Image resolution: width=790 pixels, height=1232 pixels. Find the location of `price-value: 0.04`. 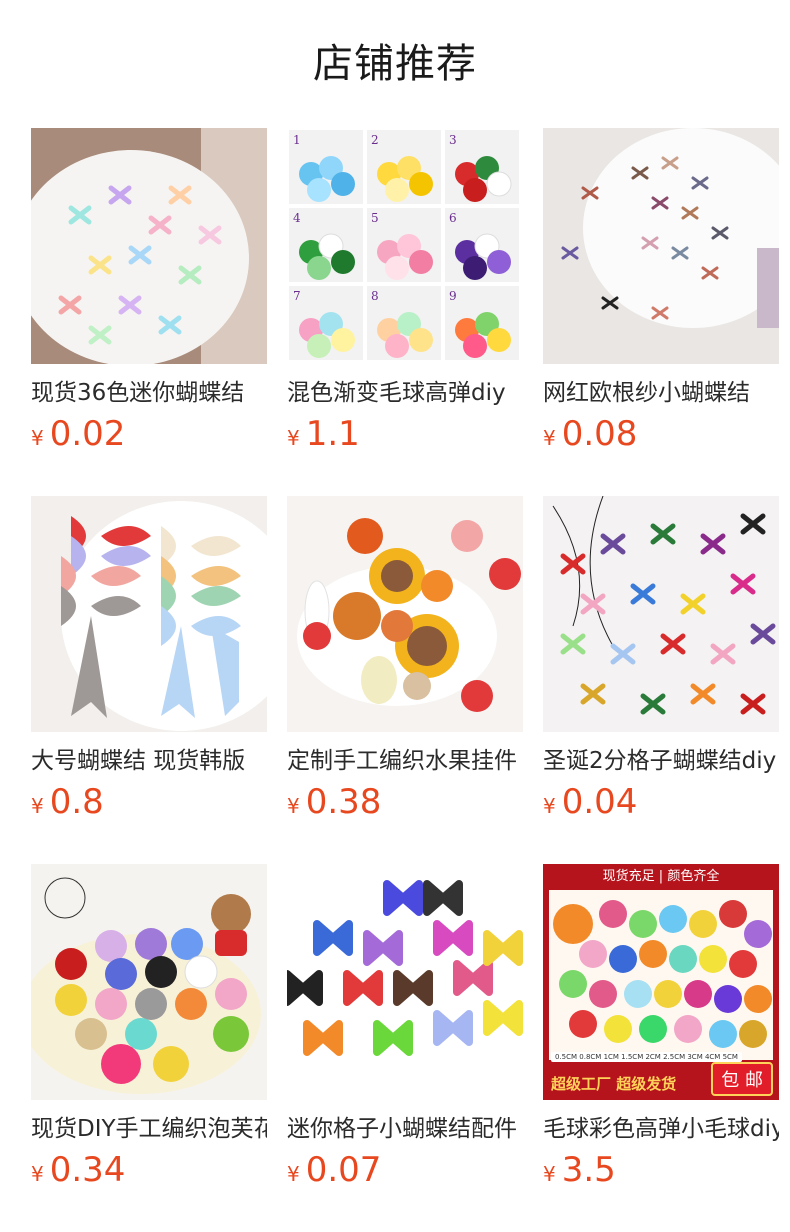

price-value: 0.04 is located at coordinates (599, 802).